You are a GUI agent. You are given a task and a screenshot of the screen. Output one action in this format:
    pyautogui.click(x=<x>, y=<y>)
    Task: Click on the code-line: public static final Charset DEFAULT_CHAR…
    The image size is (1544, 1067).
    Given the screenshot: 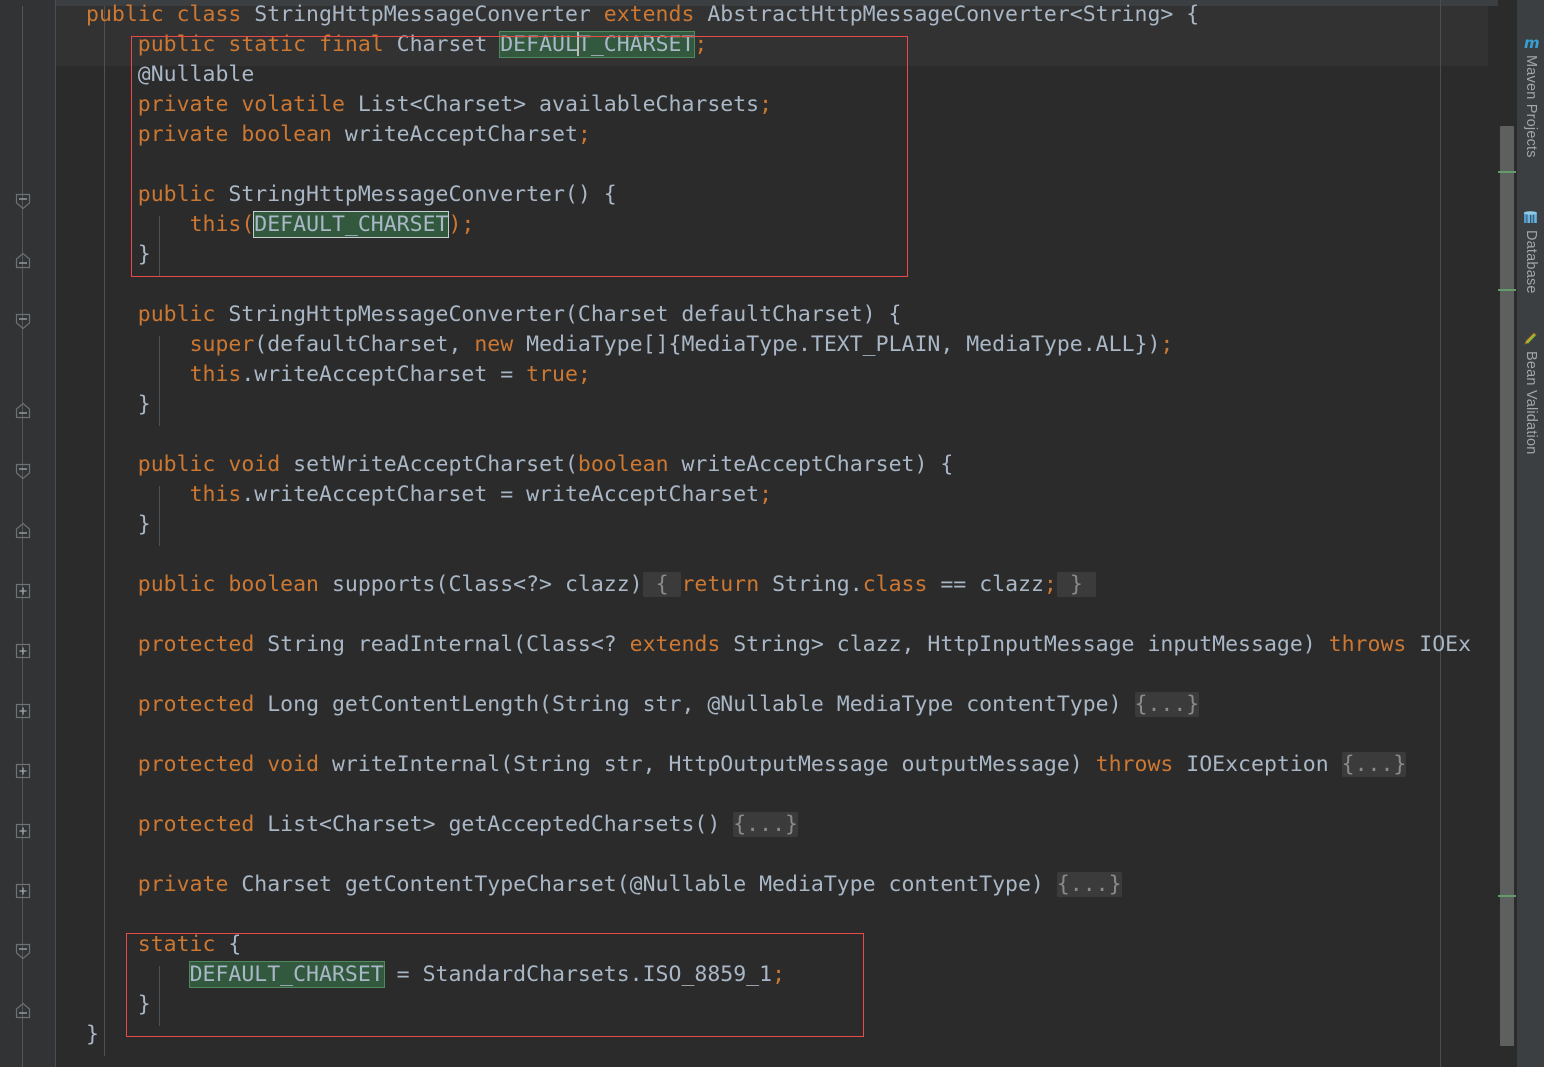 What is the action you would take?
    pyautogui.click(x=796, y=45)
    